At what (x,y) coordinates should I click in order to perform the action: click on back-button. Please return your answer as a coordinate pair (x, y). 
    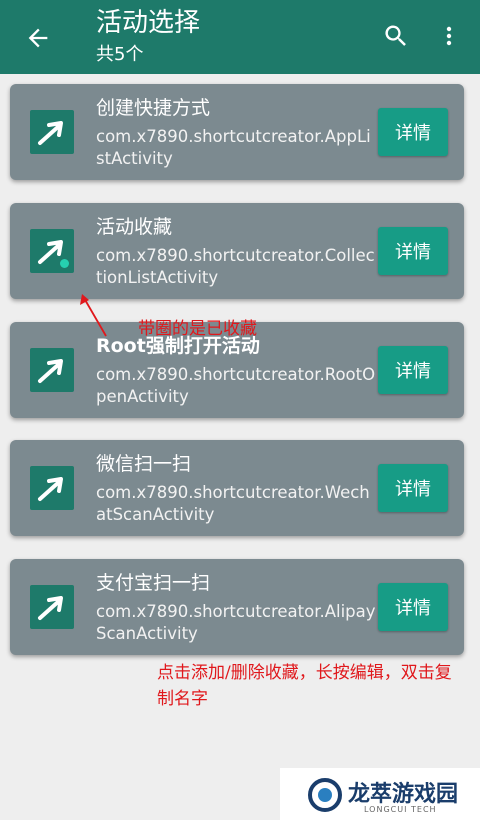
    Looking at the image, I should click on (38, 38).